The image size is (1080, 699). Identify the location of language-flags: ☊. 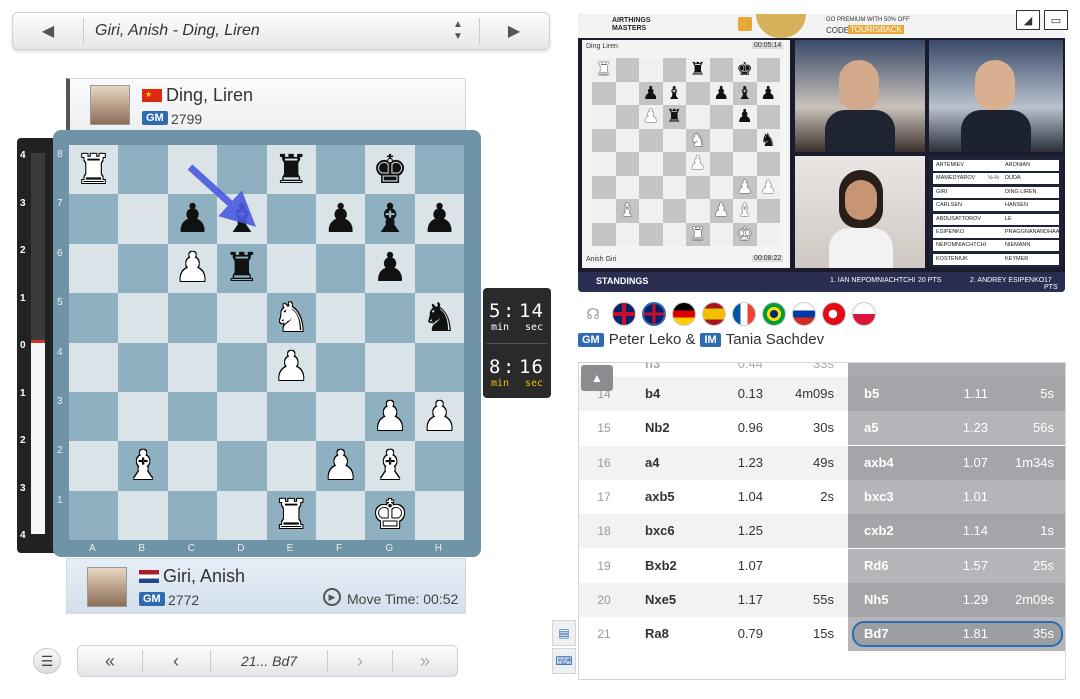
(728, 314).